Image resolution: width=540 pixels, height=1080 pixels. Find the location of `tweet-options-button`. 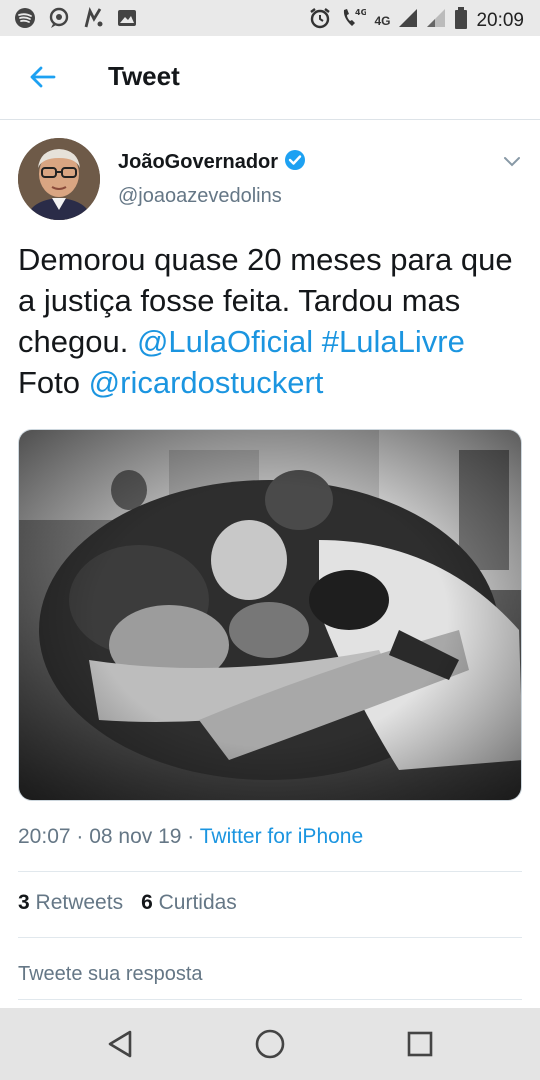

tweet-options-button is located at coordinates (512, 161).